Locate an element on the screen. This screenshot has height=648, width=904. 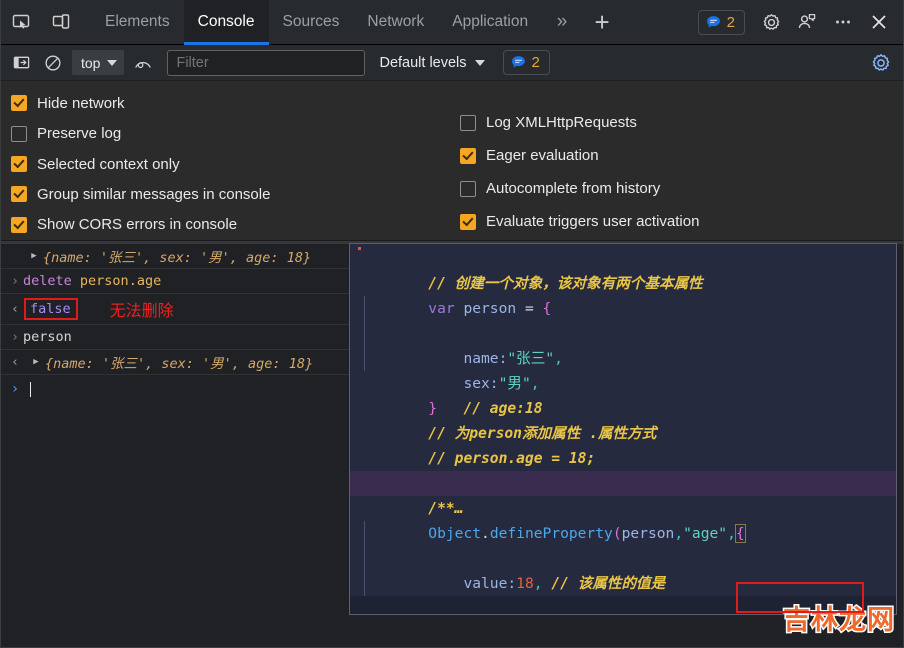
tab-console: Console is located at coordinates (226, 22).